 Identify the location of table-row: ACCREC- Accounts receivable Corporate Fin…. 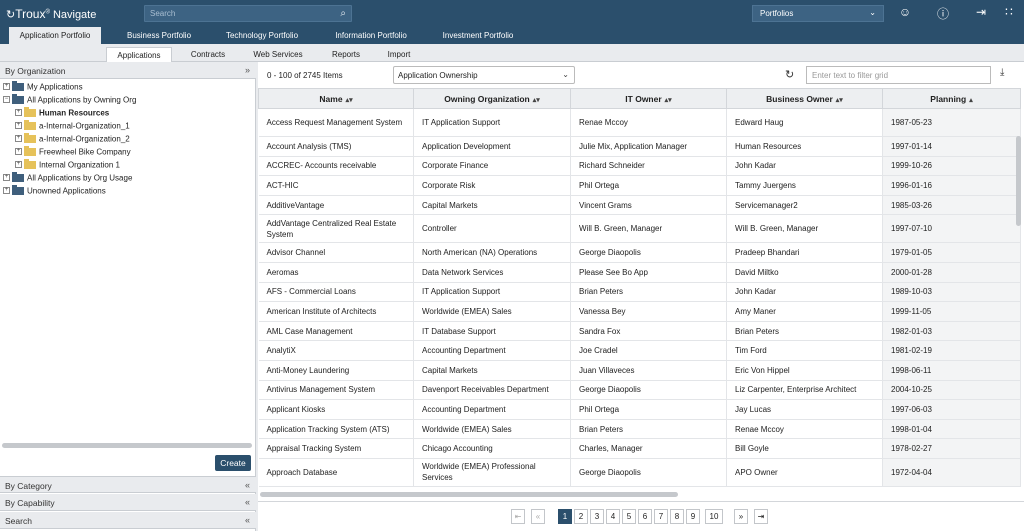
(639, 166).